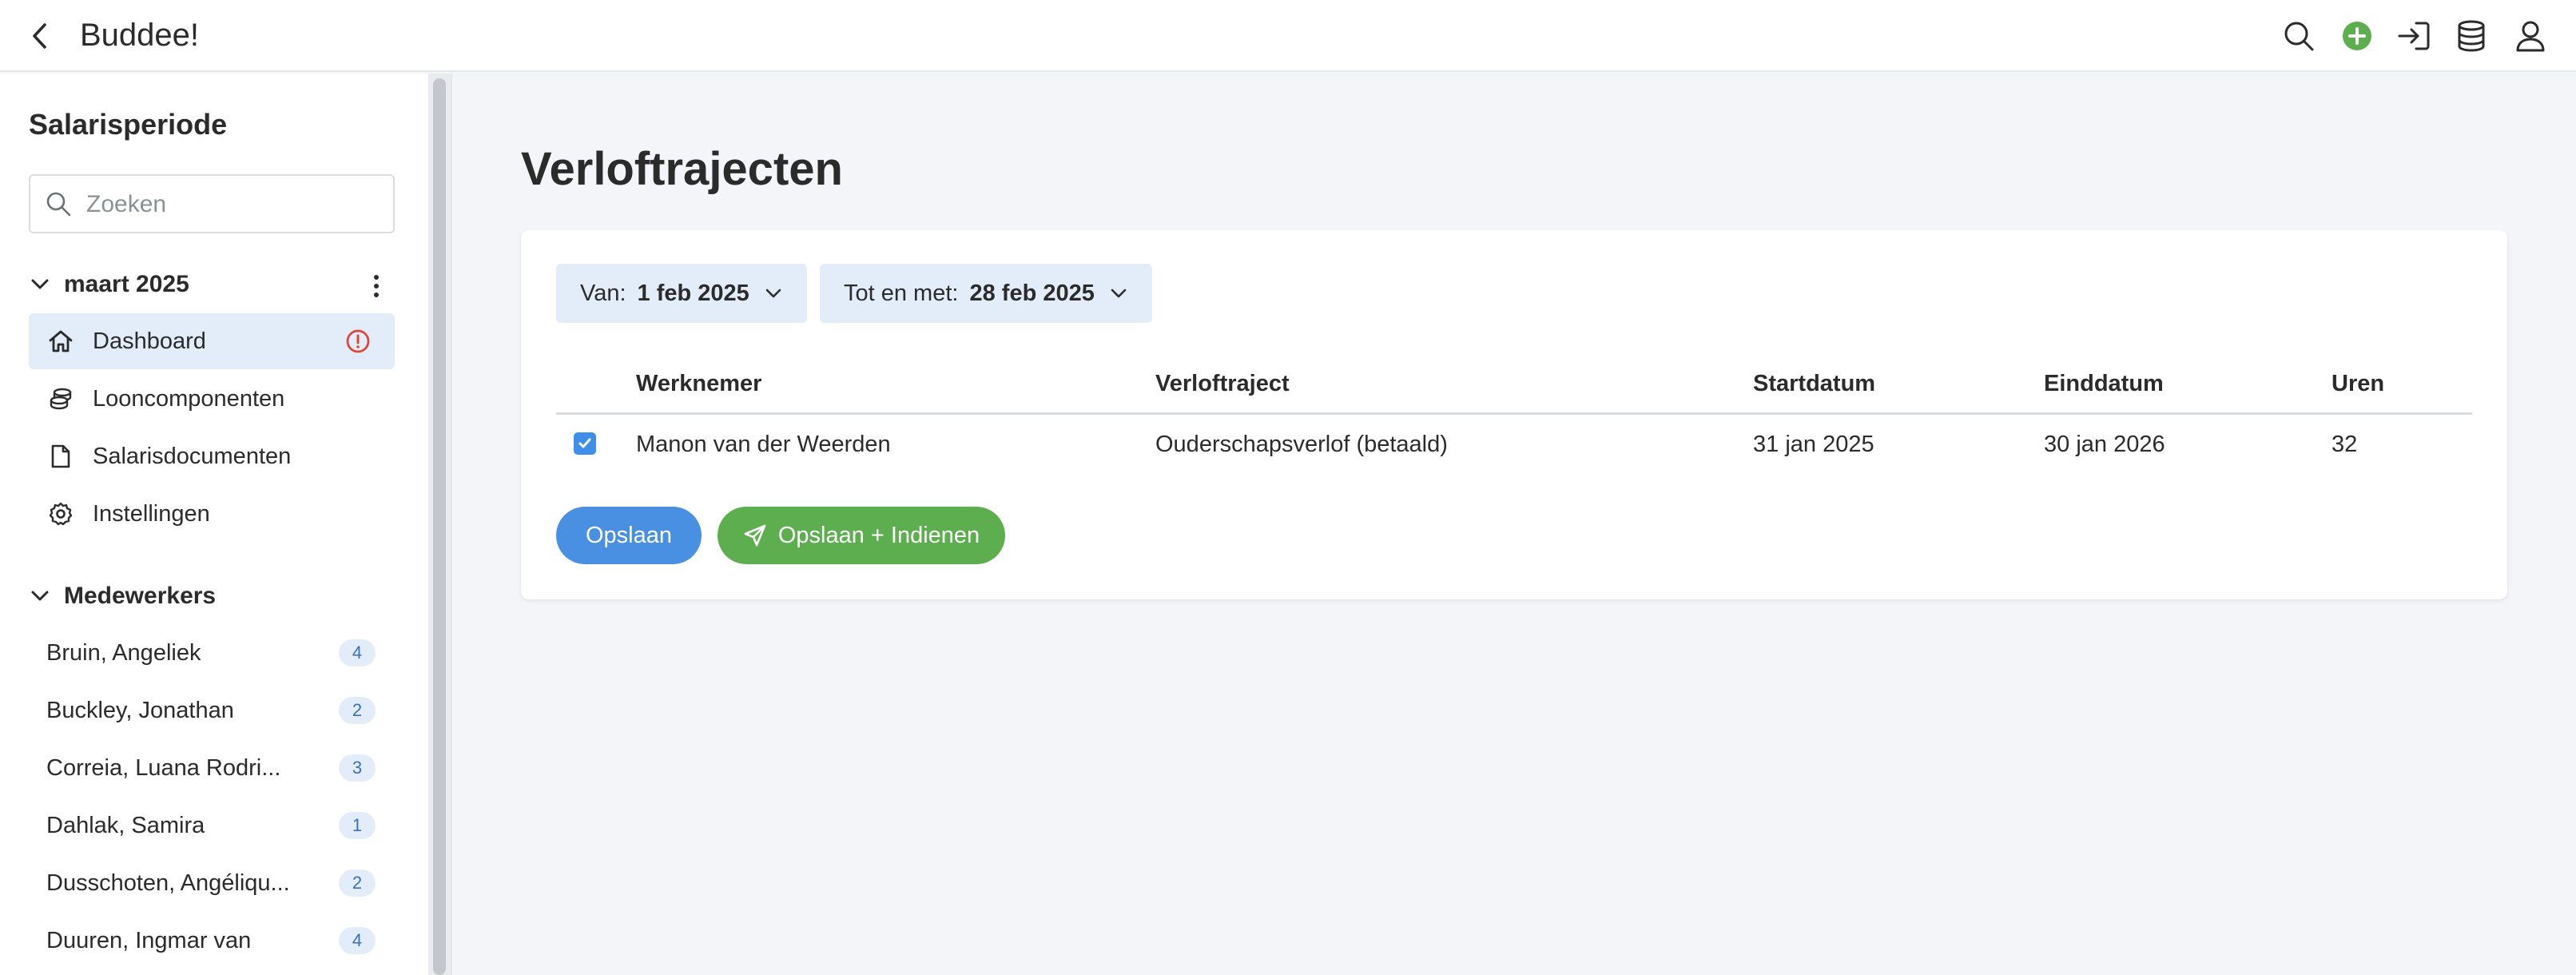  What do you see at coordinates (189, 399) in the screenshot?
I see `sidebar-item-label: Looncomponenten` at bounding box center [189, 399].